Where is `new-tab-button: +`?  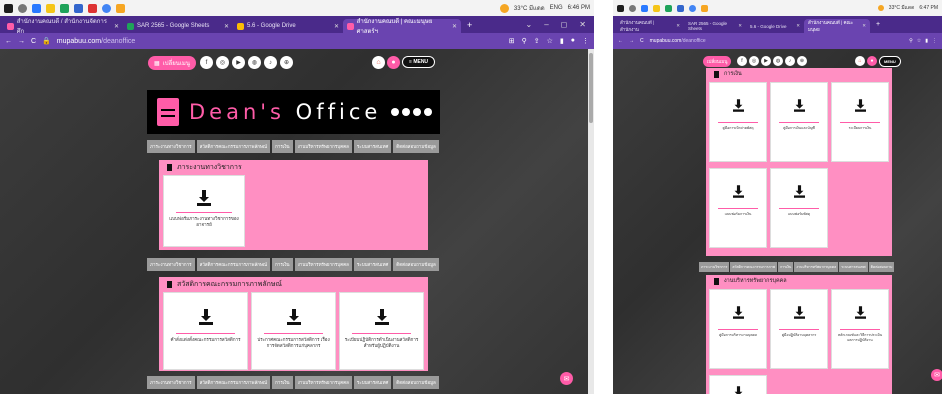
new-tab-button: + is located at coordinates (469, 24).